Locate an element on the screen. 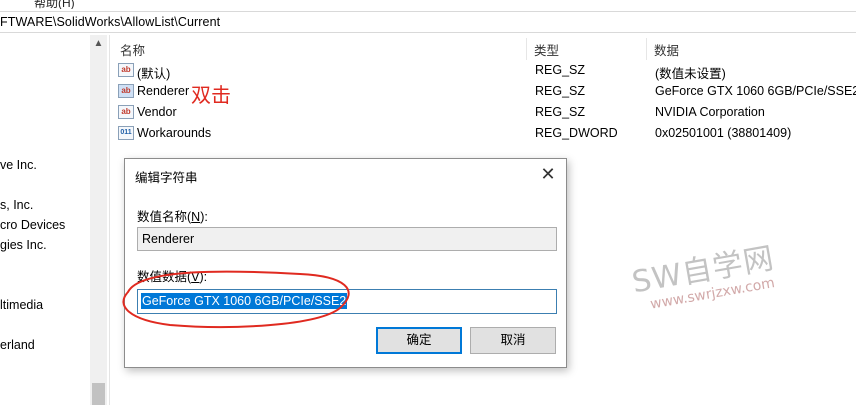 The image size is (856, 405). scroll-thumb is located at coordinates (98, 394).